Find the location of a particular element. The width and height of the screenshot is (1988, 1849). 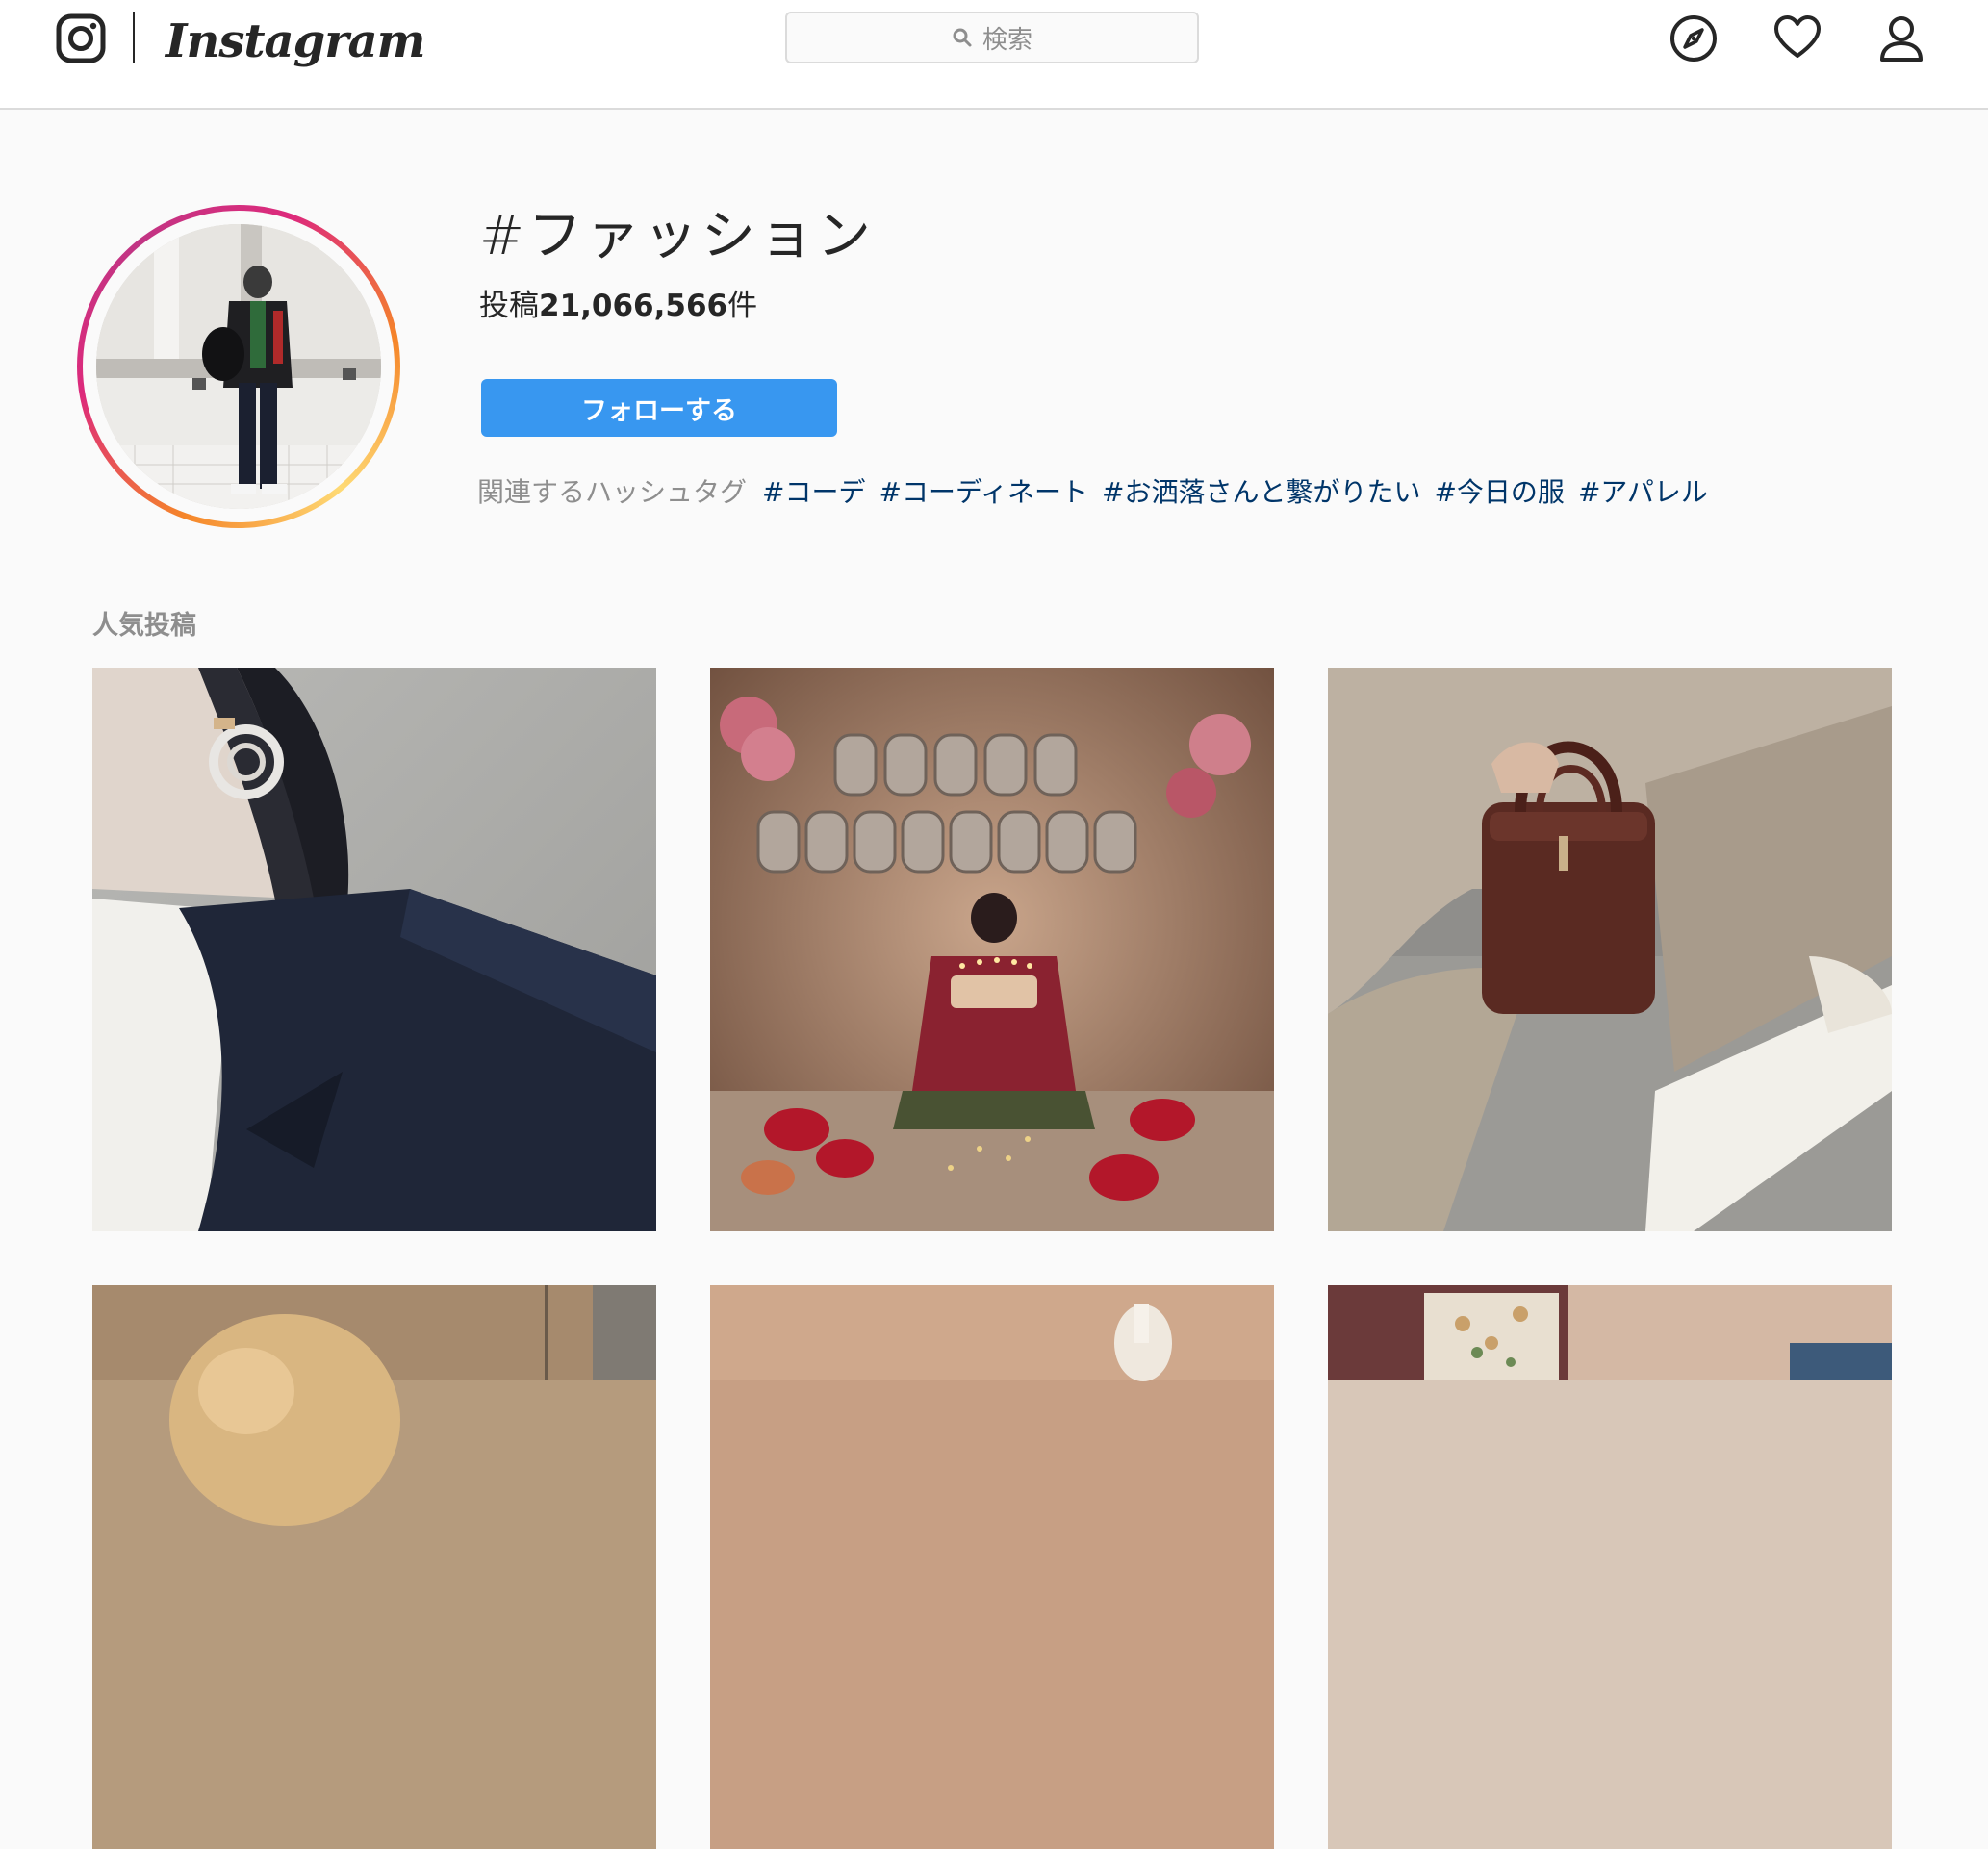

post-count-number: 21,066,566 is located at coordinates (633, 306).